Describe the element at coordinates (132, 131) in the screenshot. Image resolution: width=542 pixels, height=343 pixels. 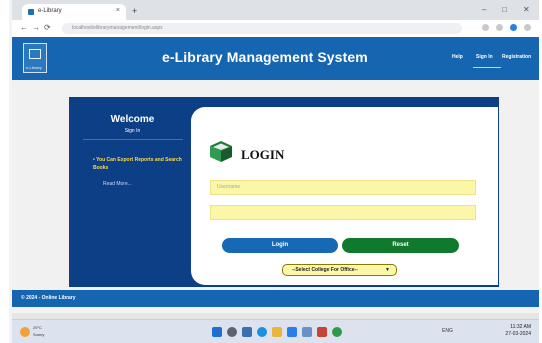
I see `welcome-subtitle: Sign In` at that location.